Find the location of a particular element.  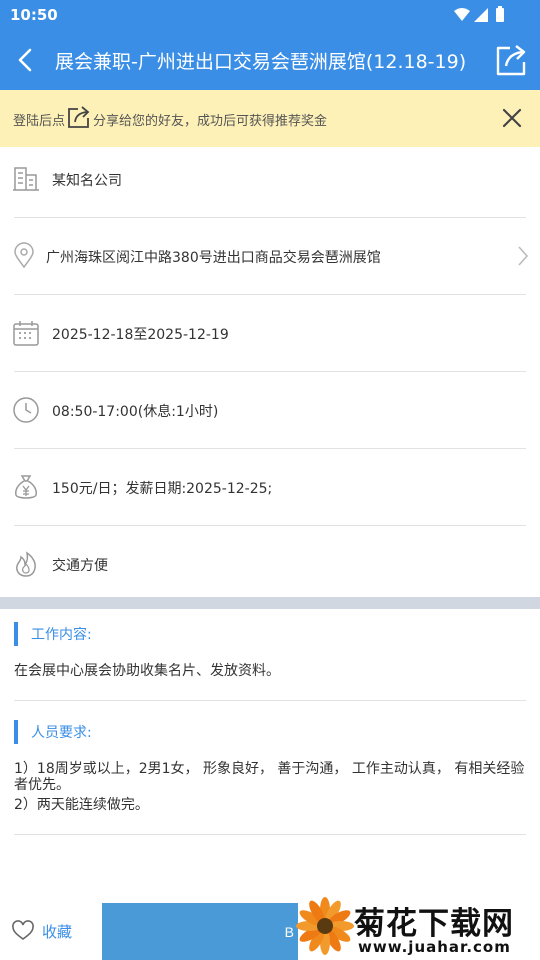

salary-row: 150元/日；发薪日期:2025-12-25; is located at coordinates (270, 487).